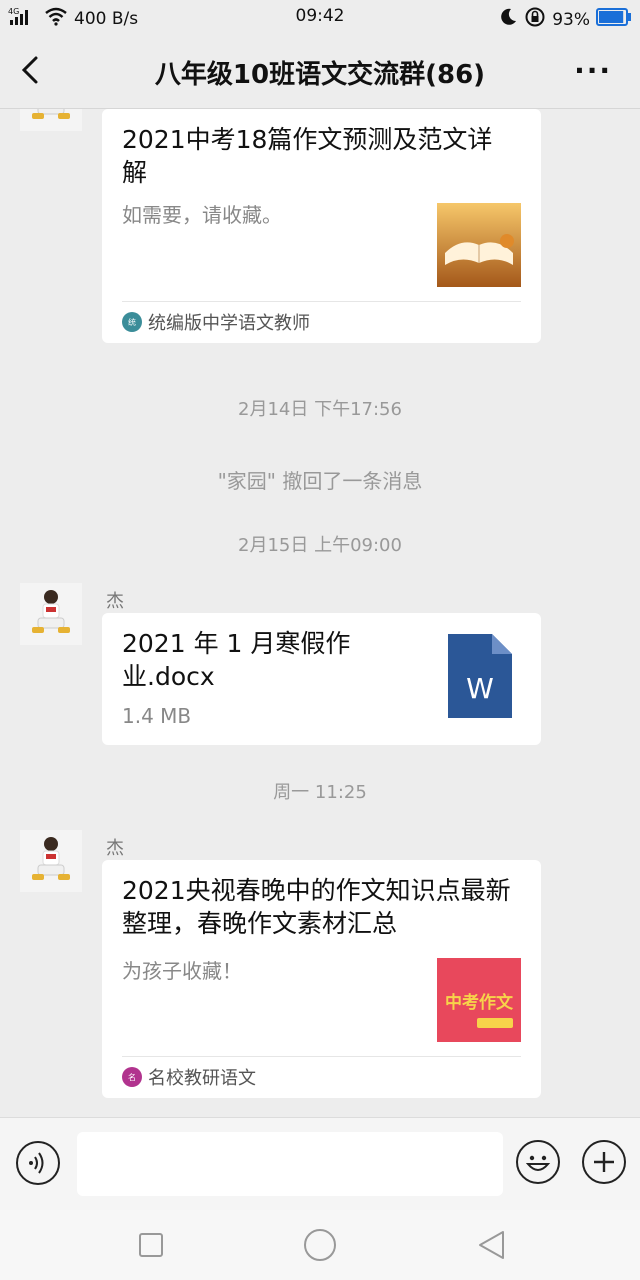 The width and height of the screenshot is (640, 1280). I want to click on article-description: 为孩子收藏！, so click(182, 971).